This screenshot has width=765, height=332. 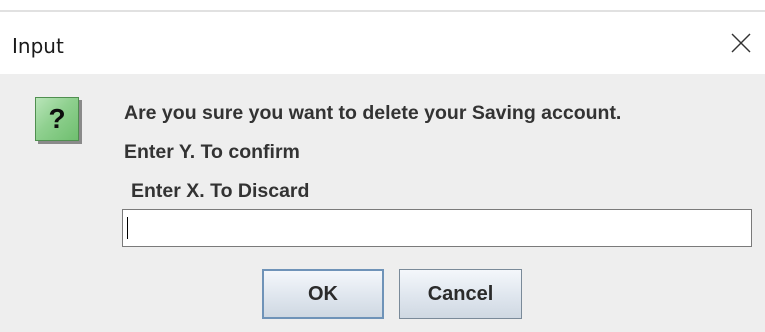 What do you see at coordinates (323, 294) in the screenshot?
I see `ok-button: OK` at bounding box center [323, 294].